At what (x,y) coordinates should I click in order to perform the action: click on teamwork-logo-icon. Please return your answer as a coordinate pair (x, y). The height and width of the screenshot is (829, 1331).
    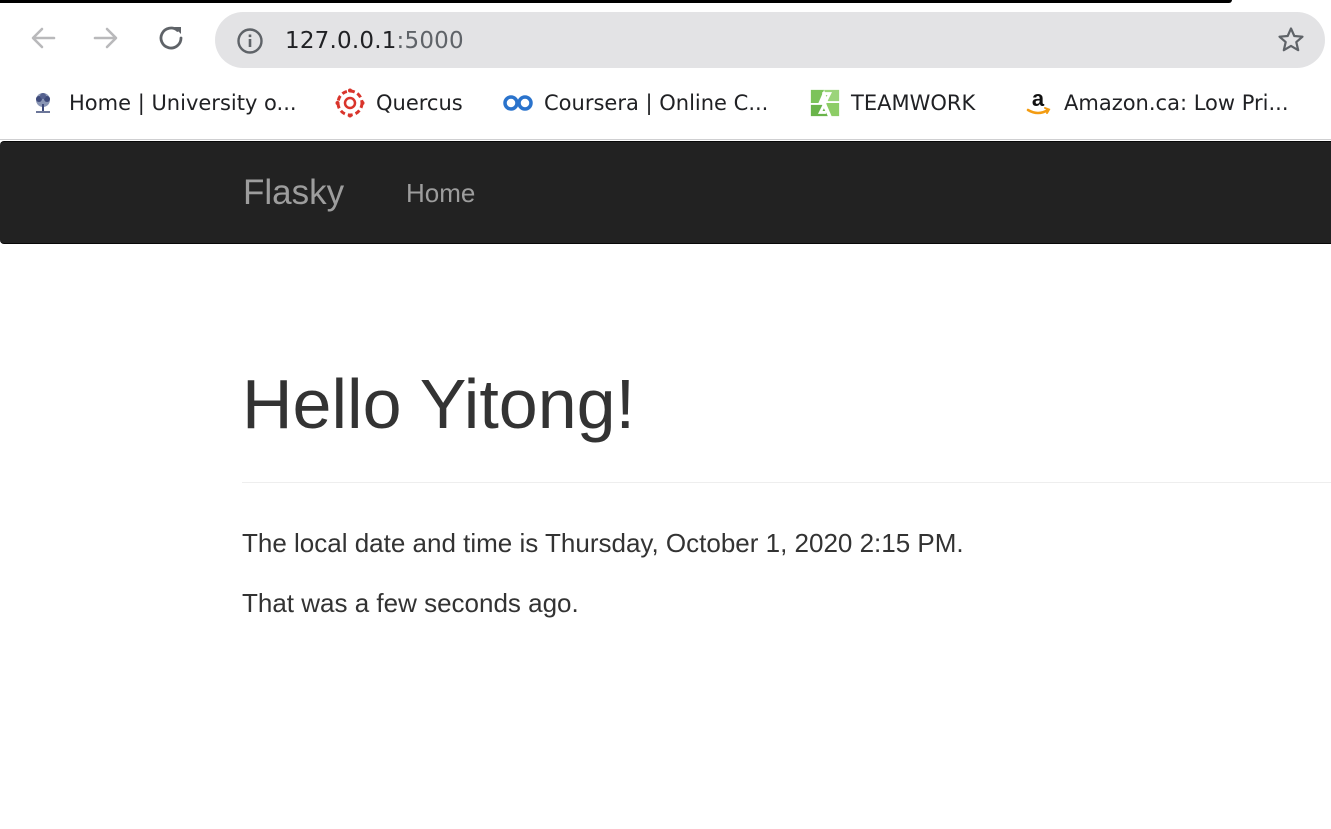
    Looking at the image, I should click on (825, 103).